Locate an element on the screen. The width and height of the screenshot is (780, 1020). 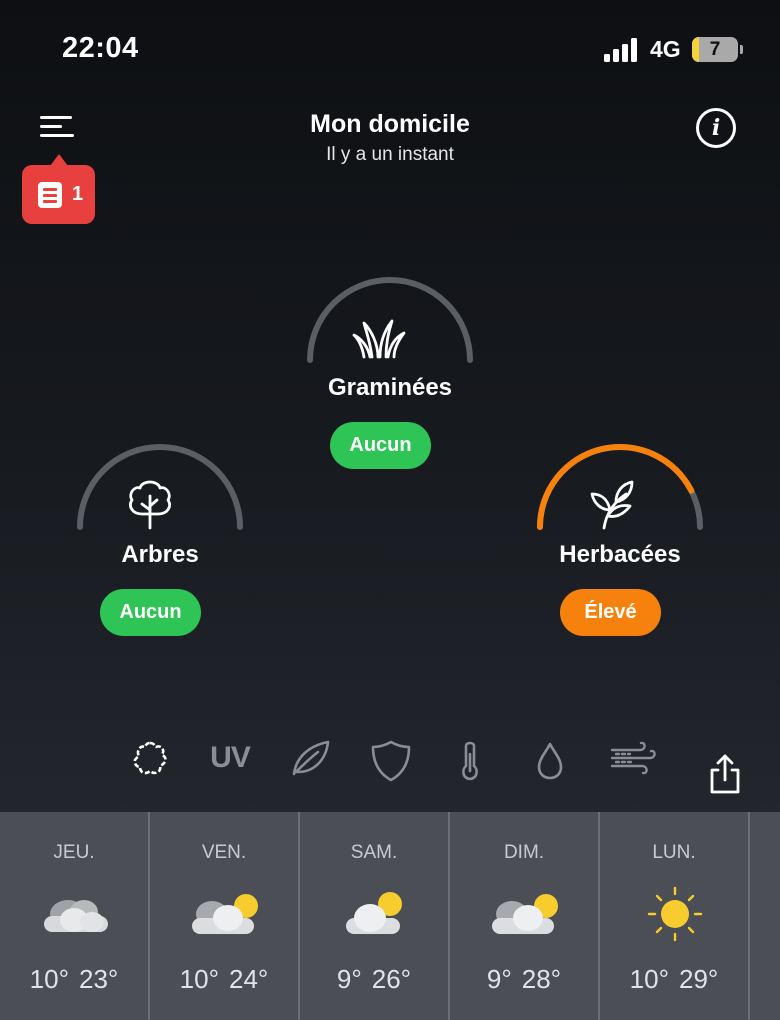
temp-max: 28° is located at coordinates (541, 979).